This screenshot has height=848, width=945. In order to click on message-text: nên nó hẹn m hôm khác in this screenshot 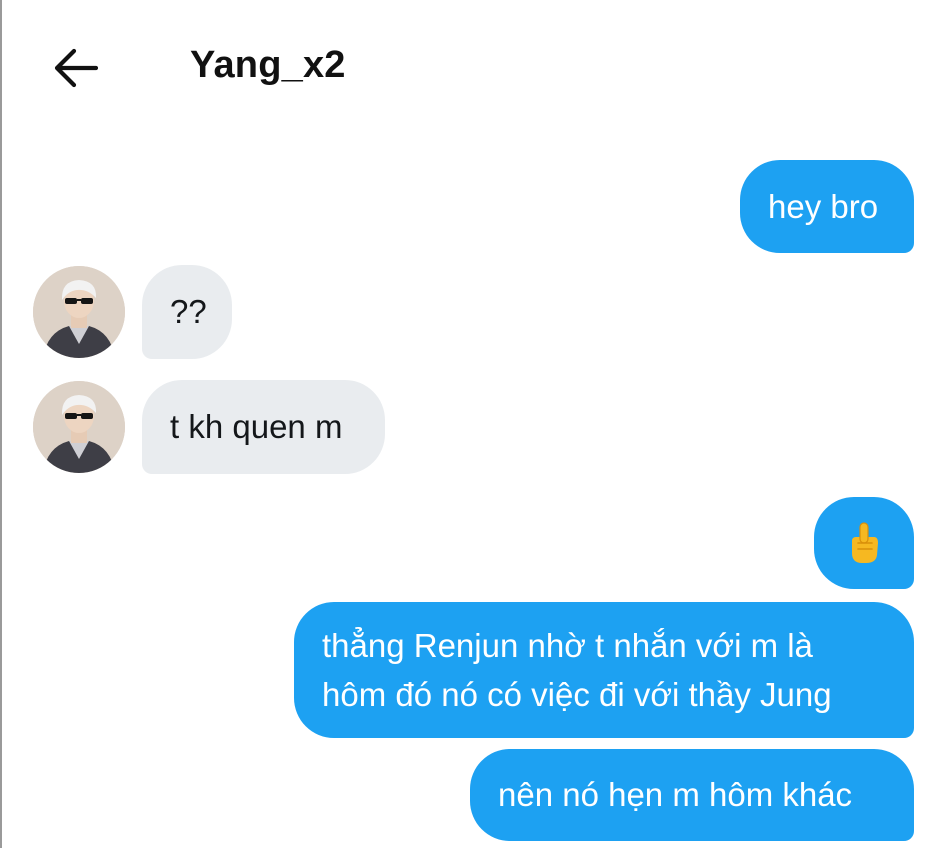, I will do `click(675, 794)`.